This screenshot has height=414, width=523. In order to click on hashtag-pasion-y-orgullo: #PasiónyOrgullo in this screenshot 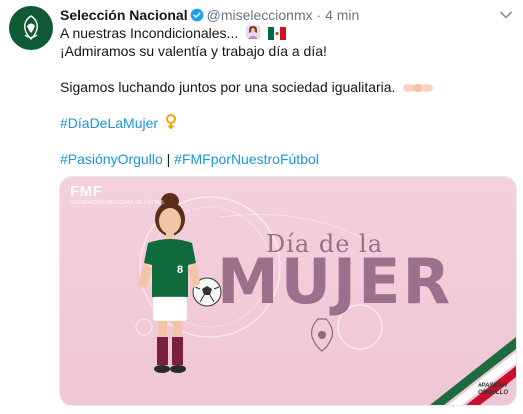, I will do `click(111, 159)`.